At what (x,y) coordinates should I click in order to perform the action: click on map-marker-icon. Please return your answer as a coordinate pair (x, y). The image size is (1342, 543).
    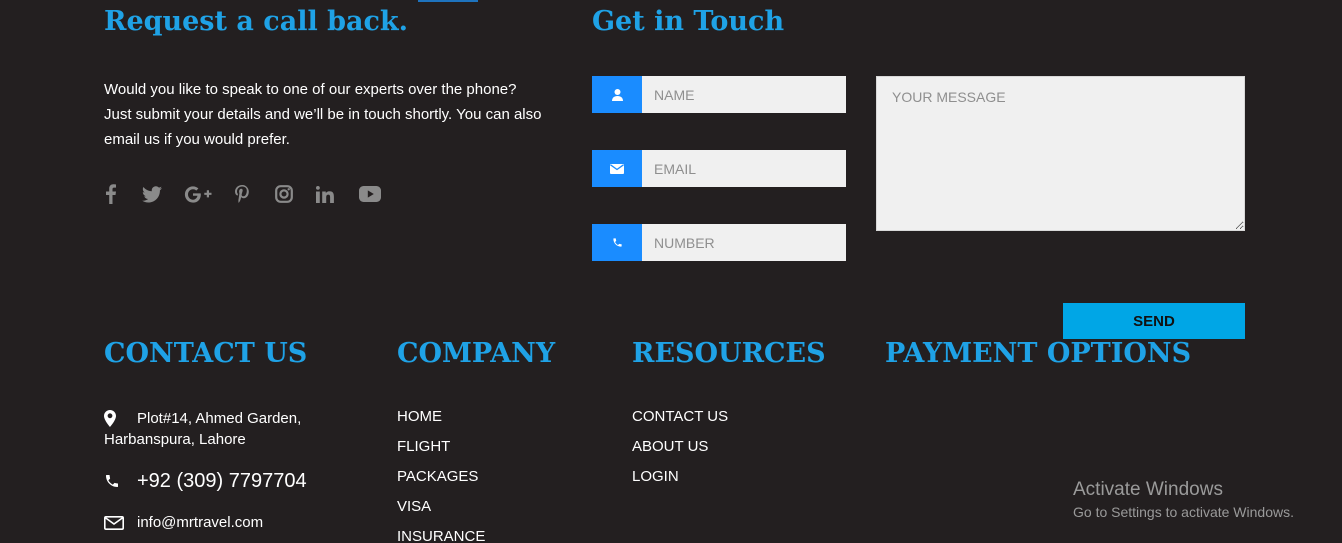
    Looking at the image, I should click on (120, 417).